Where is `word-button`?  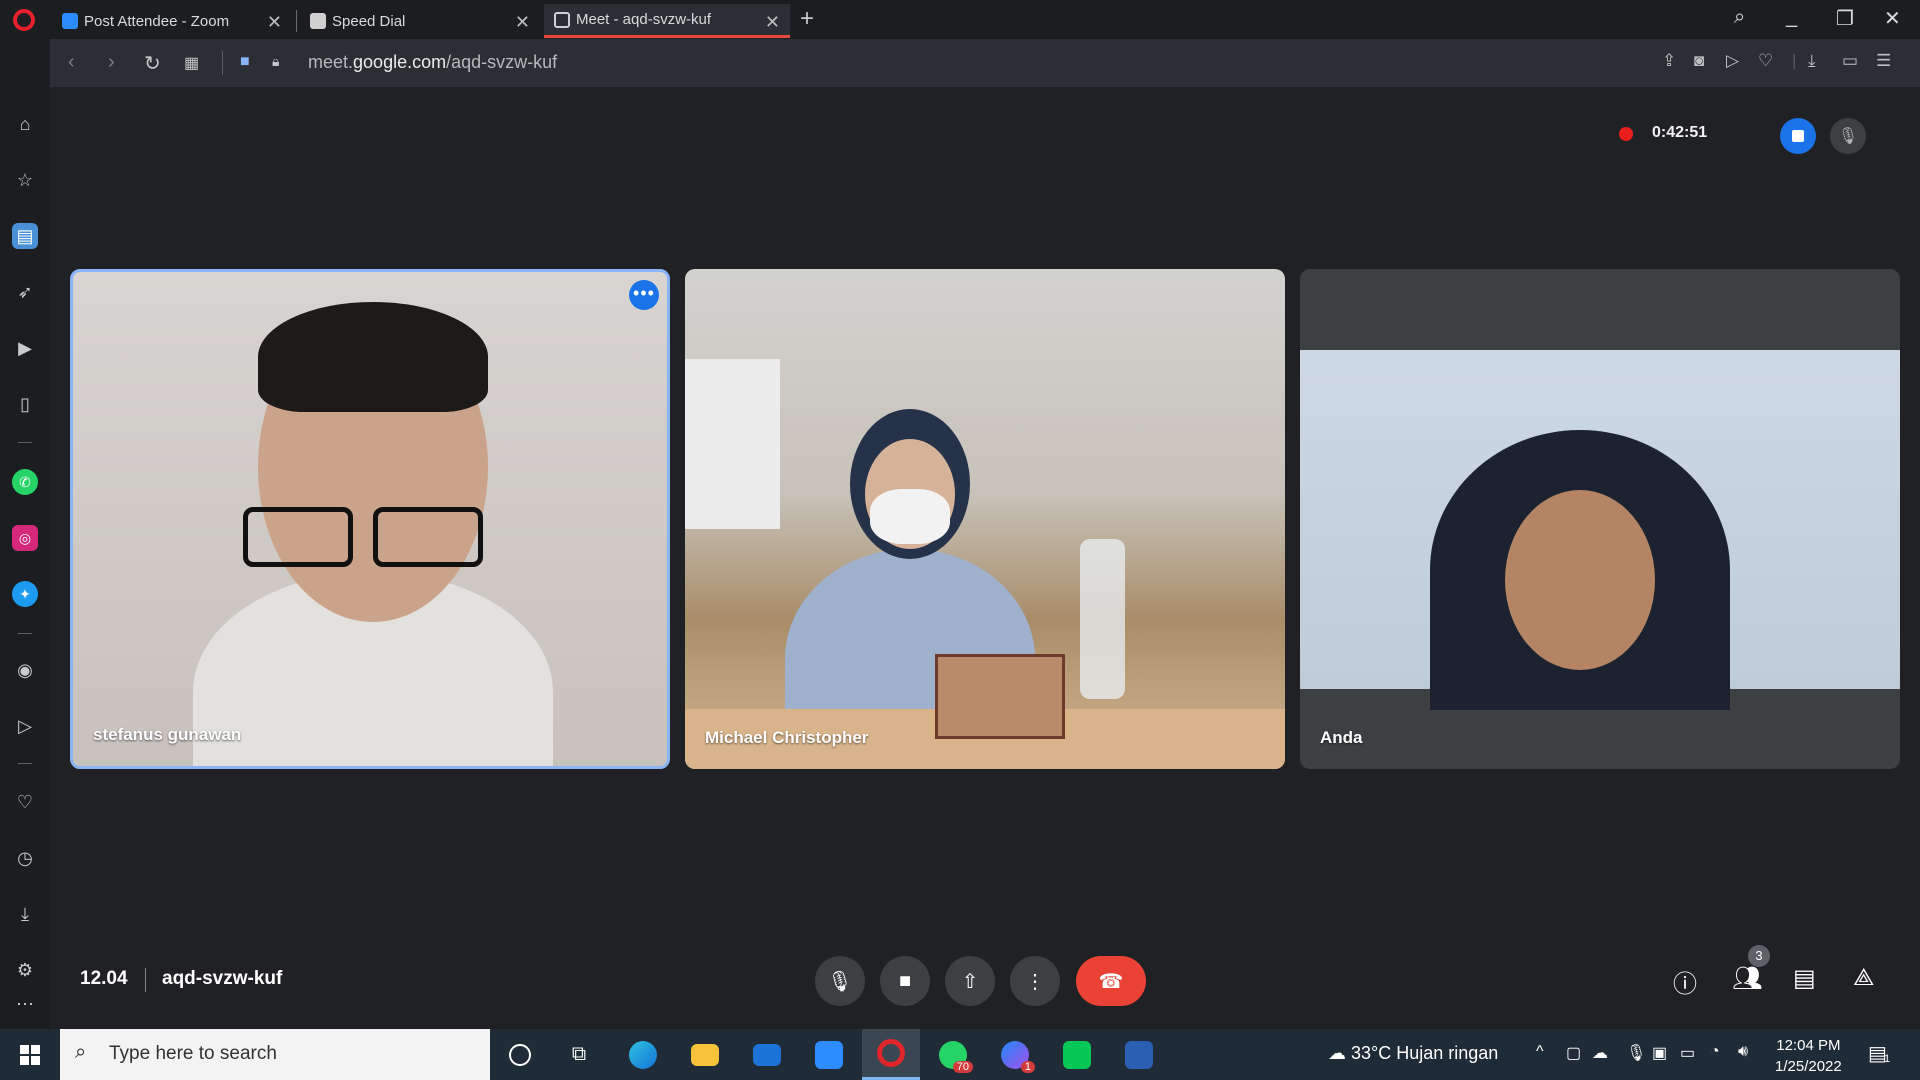 word-button is located at coordinates (1139, 1054).